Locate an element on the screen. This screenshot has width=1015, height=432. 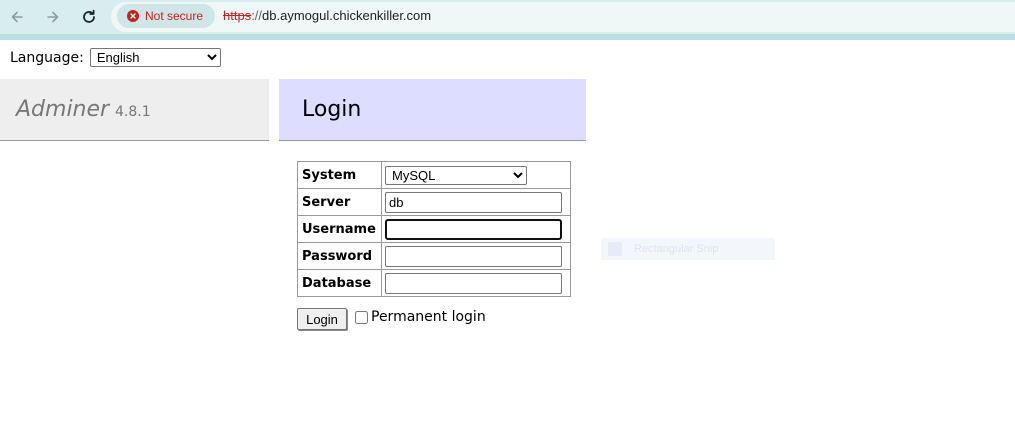
app-name: Adminer is located at coordinates (62, 109).